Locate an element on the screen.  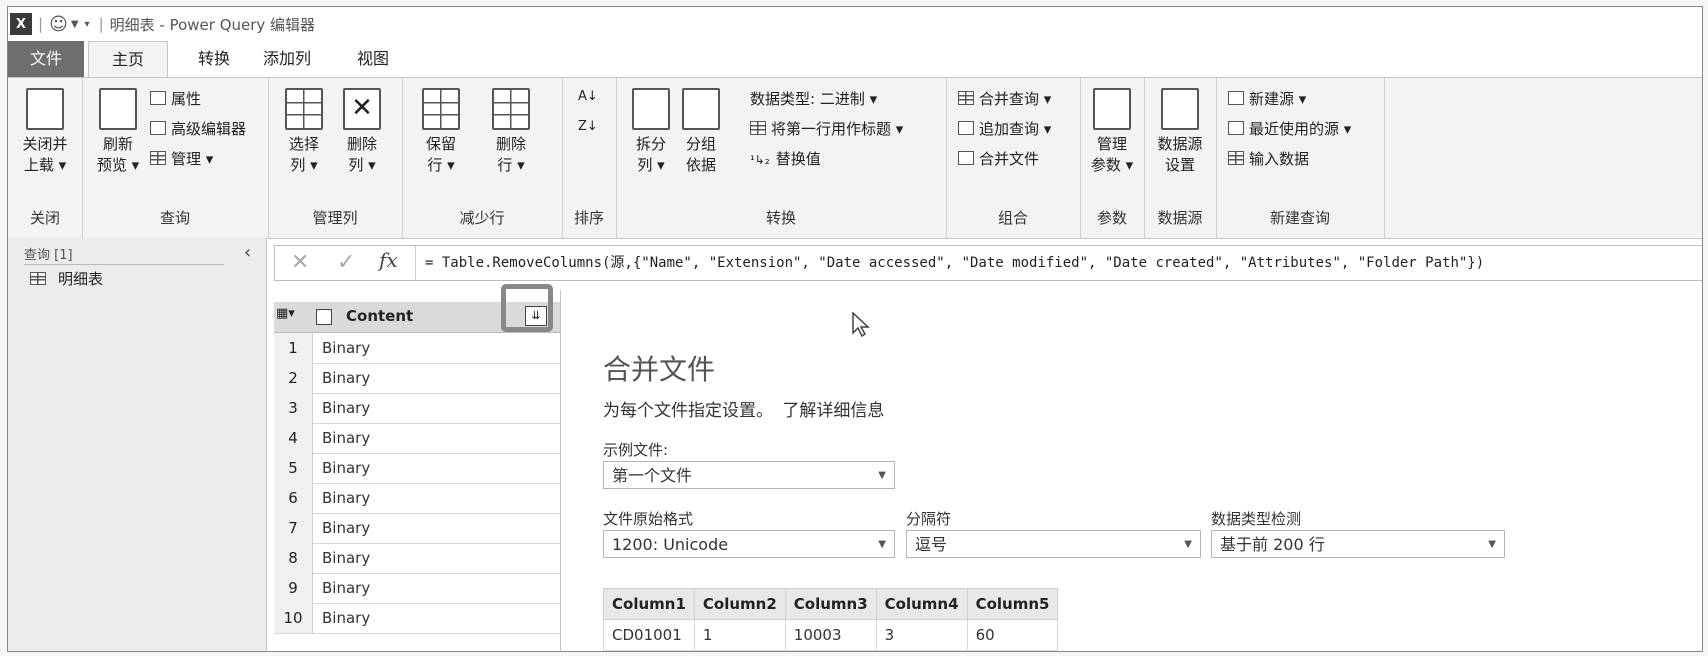
new-source-button: 新建源 ▾ is located at coordinates (1267, 99).